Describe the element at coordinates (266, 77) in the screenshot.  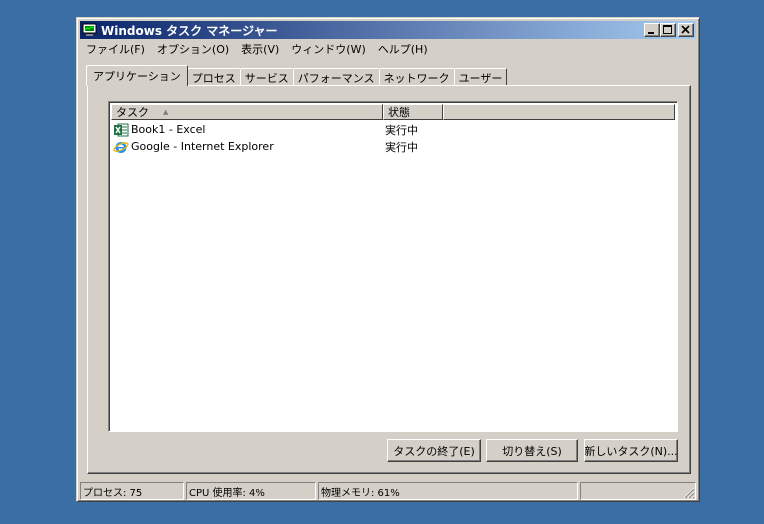
I see `tab-services: サービス` at that location.